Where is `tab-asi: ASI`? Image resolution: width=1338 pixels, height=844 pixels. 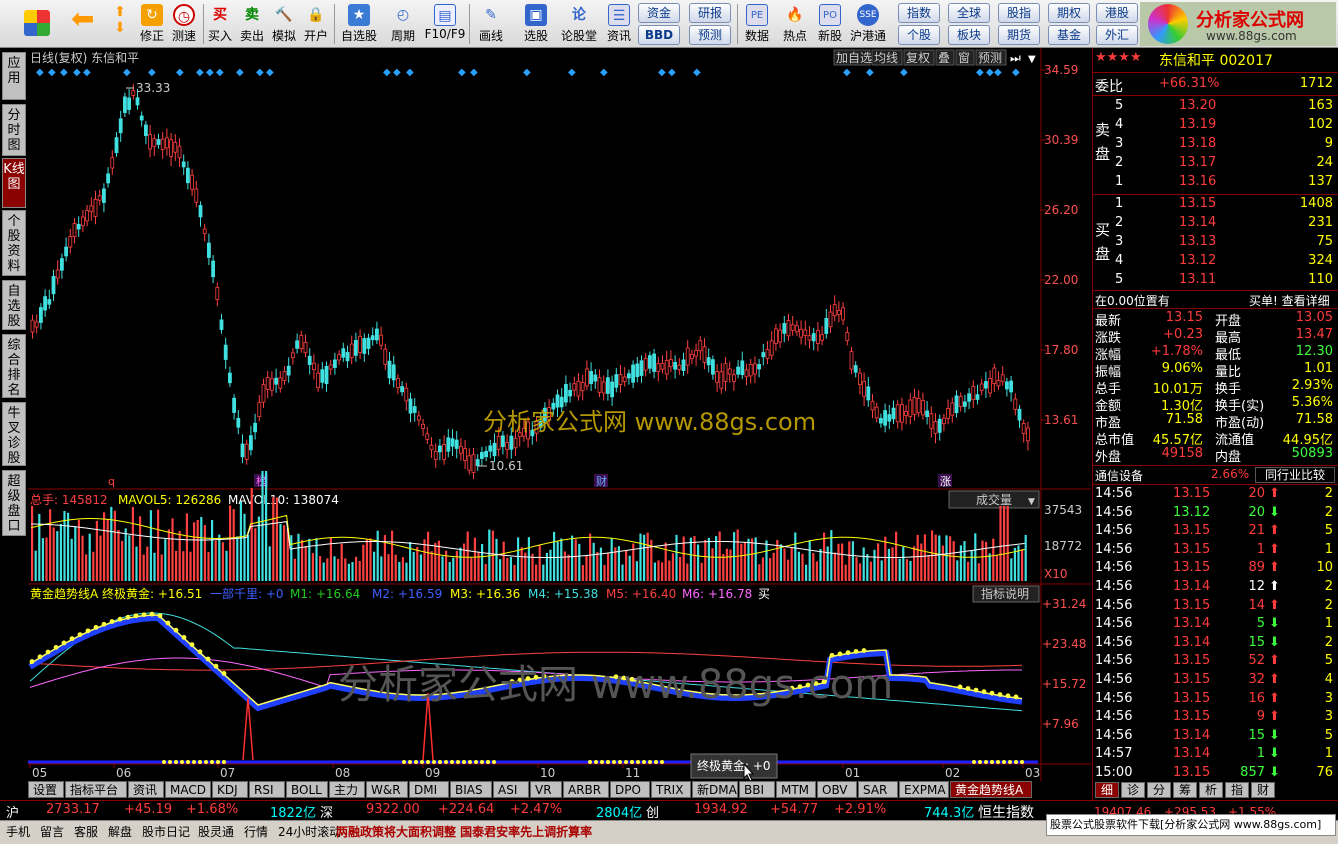
tab-asi: ASI is located at coordinates (511, 789).